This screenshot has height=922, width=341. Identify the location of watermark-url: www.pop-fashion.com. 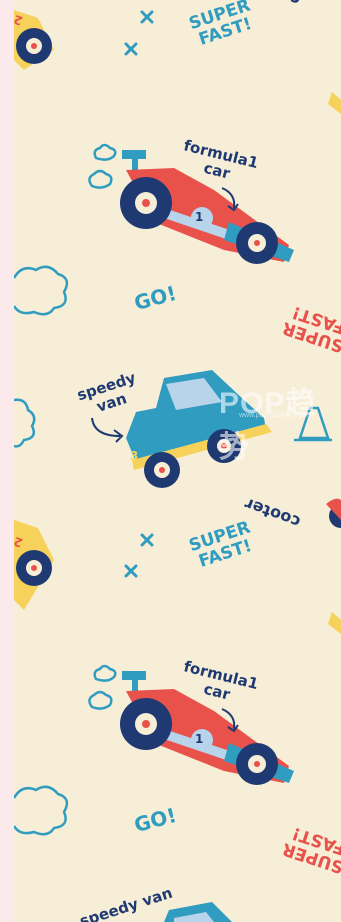
(273, 415).